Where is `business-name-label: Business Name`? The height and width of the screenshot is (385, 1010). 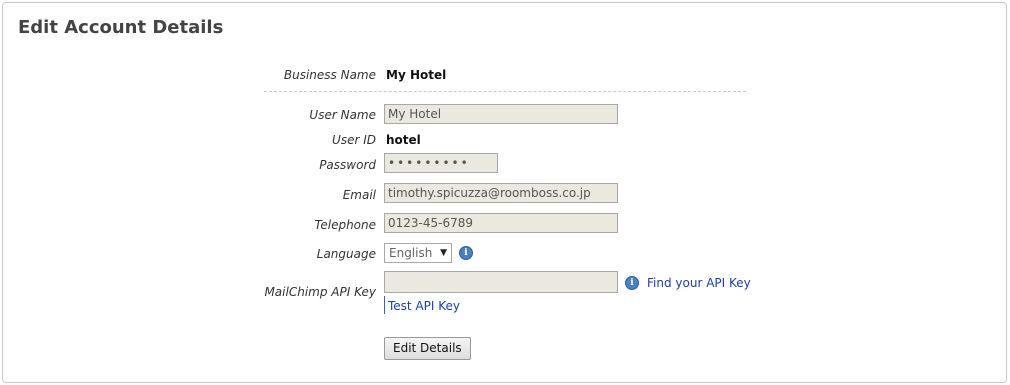 business-name-label: Business Name is located at coordinates (329, 75).